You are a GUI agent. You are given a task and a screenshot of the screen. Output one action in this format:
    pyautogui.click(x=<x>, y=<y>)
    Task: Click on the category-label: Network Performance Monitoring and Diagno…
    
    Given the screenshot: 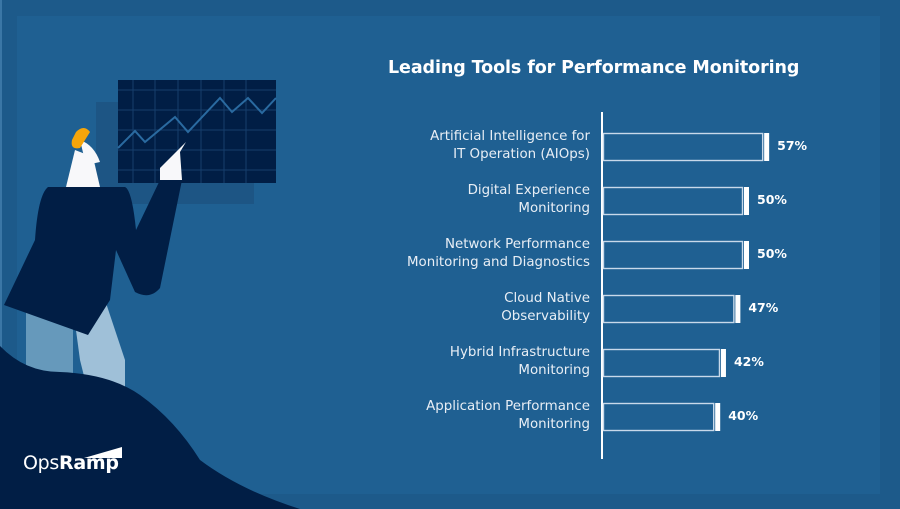 What is the action you would take?
    pyautogui.click(x=470, y=254)
    